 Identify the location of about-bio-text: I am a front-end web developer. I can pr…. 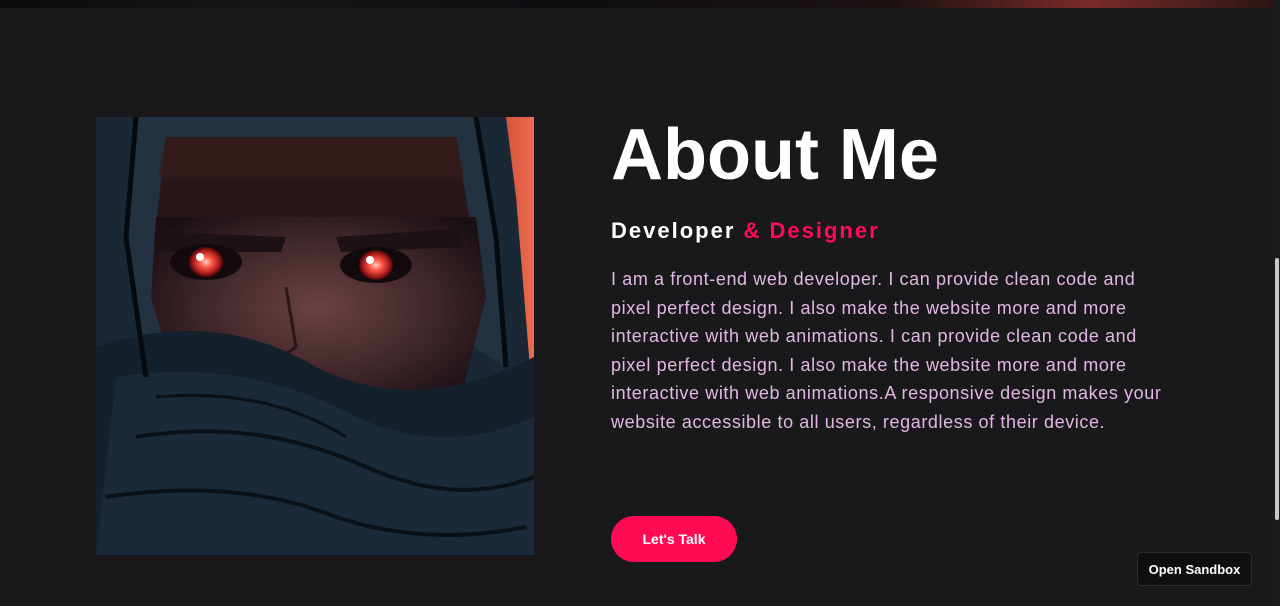
(886, 350).